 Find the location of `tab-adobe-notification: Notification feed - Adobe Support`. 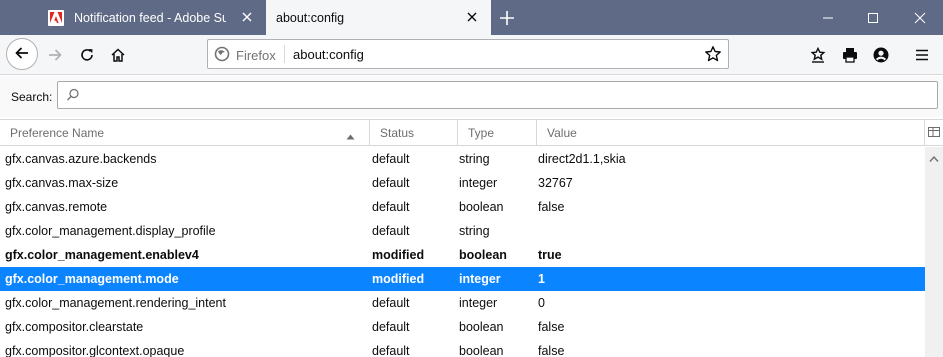

tab-adobe-notification: Notification feed - Adobe Support is located at coordinates (152, 17).